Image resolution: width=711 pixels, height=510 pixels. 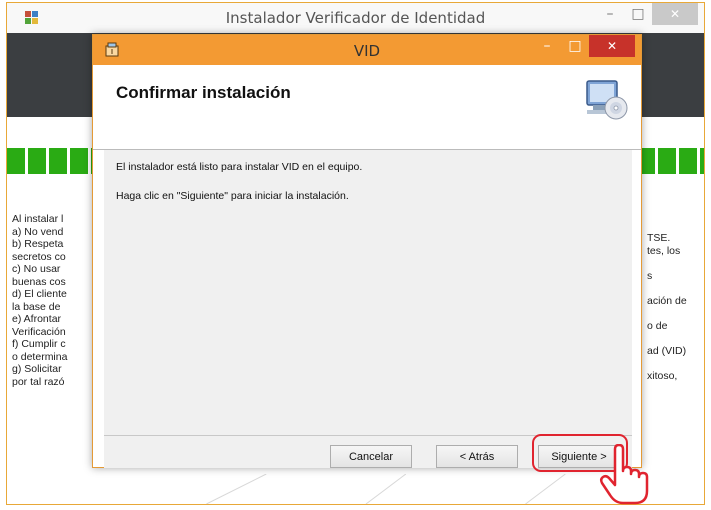 I want to click on cancel-button: Cancelar, so click(x=371, y=456).